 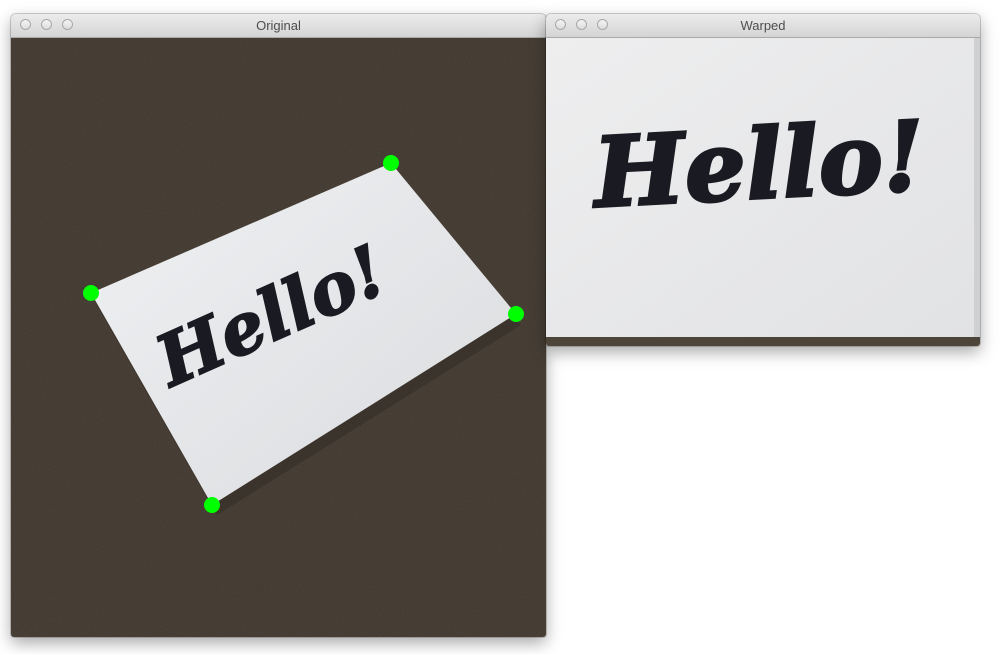 I want to click on original-window-title: Original, so click(x=278, y=25).